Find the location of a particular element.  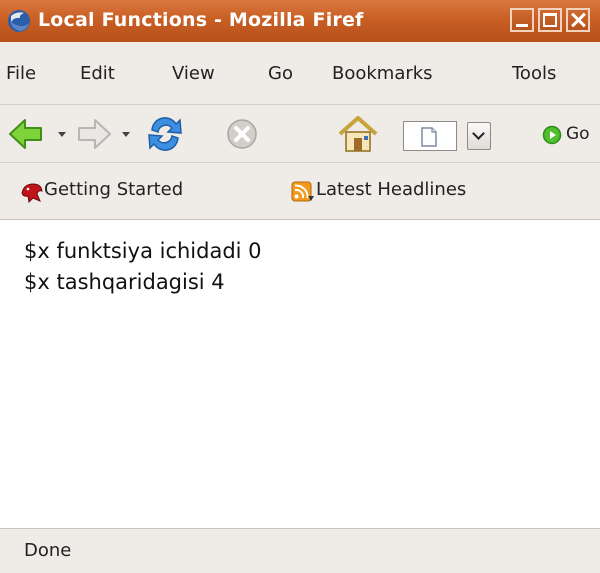

window-title: Local Functions - Mozilla Firef is located at coordinates (201, 20).